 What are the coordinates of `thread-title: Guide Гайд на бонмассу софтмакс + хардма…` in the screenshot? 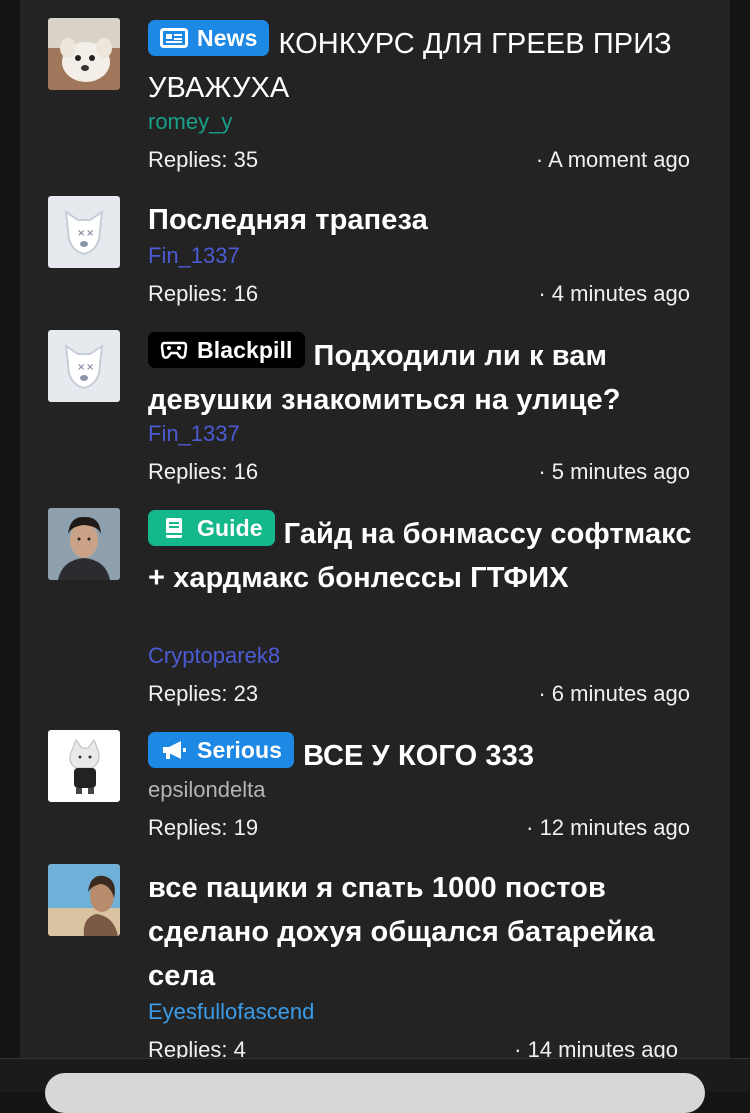 It's located at (420, 555).